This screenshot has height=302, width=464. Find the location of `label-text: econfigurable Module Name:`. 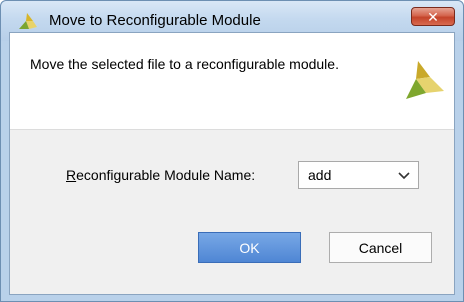

label-text: econfigurable Module Name: is located at coordinates (166, 175).